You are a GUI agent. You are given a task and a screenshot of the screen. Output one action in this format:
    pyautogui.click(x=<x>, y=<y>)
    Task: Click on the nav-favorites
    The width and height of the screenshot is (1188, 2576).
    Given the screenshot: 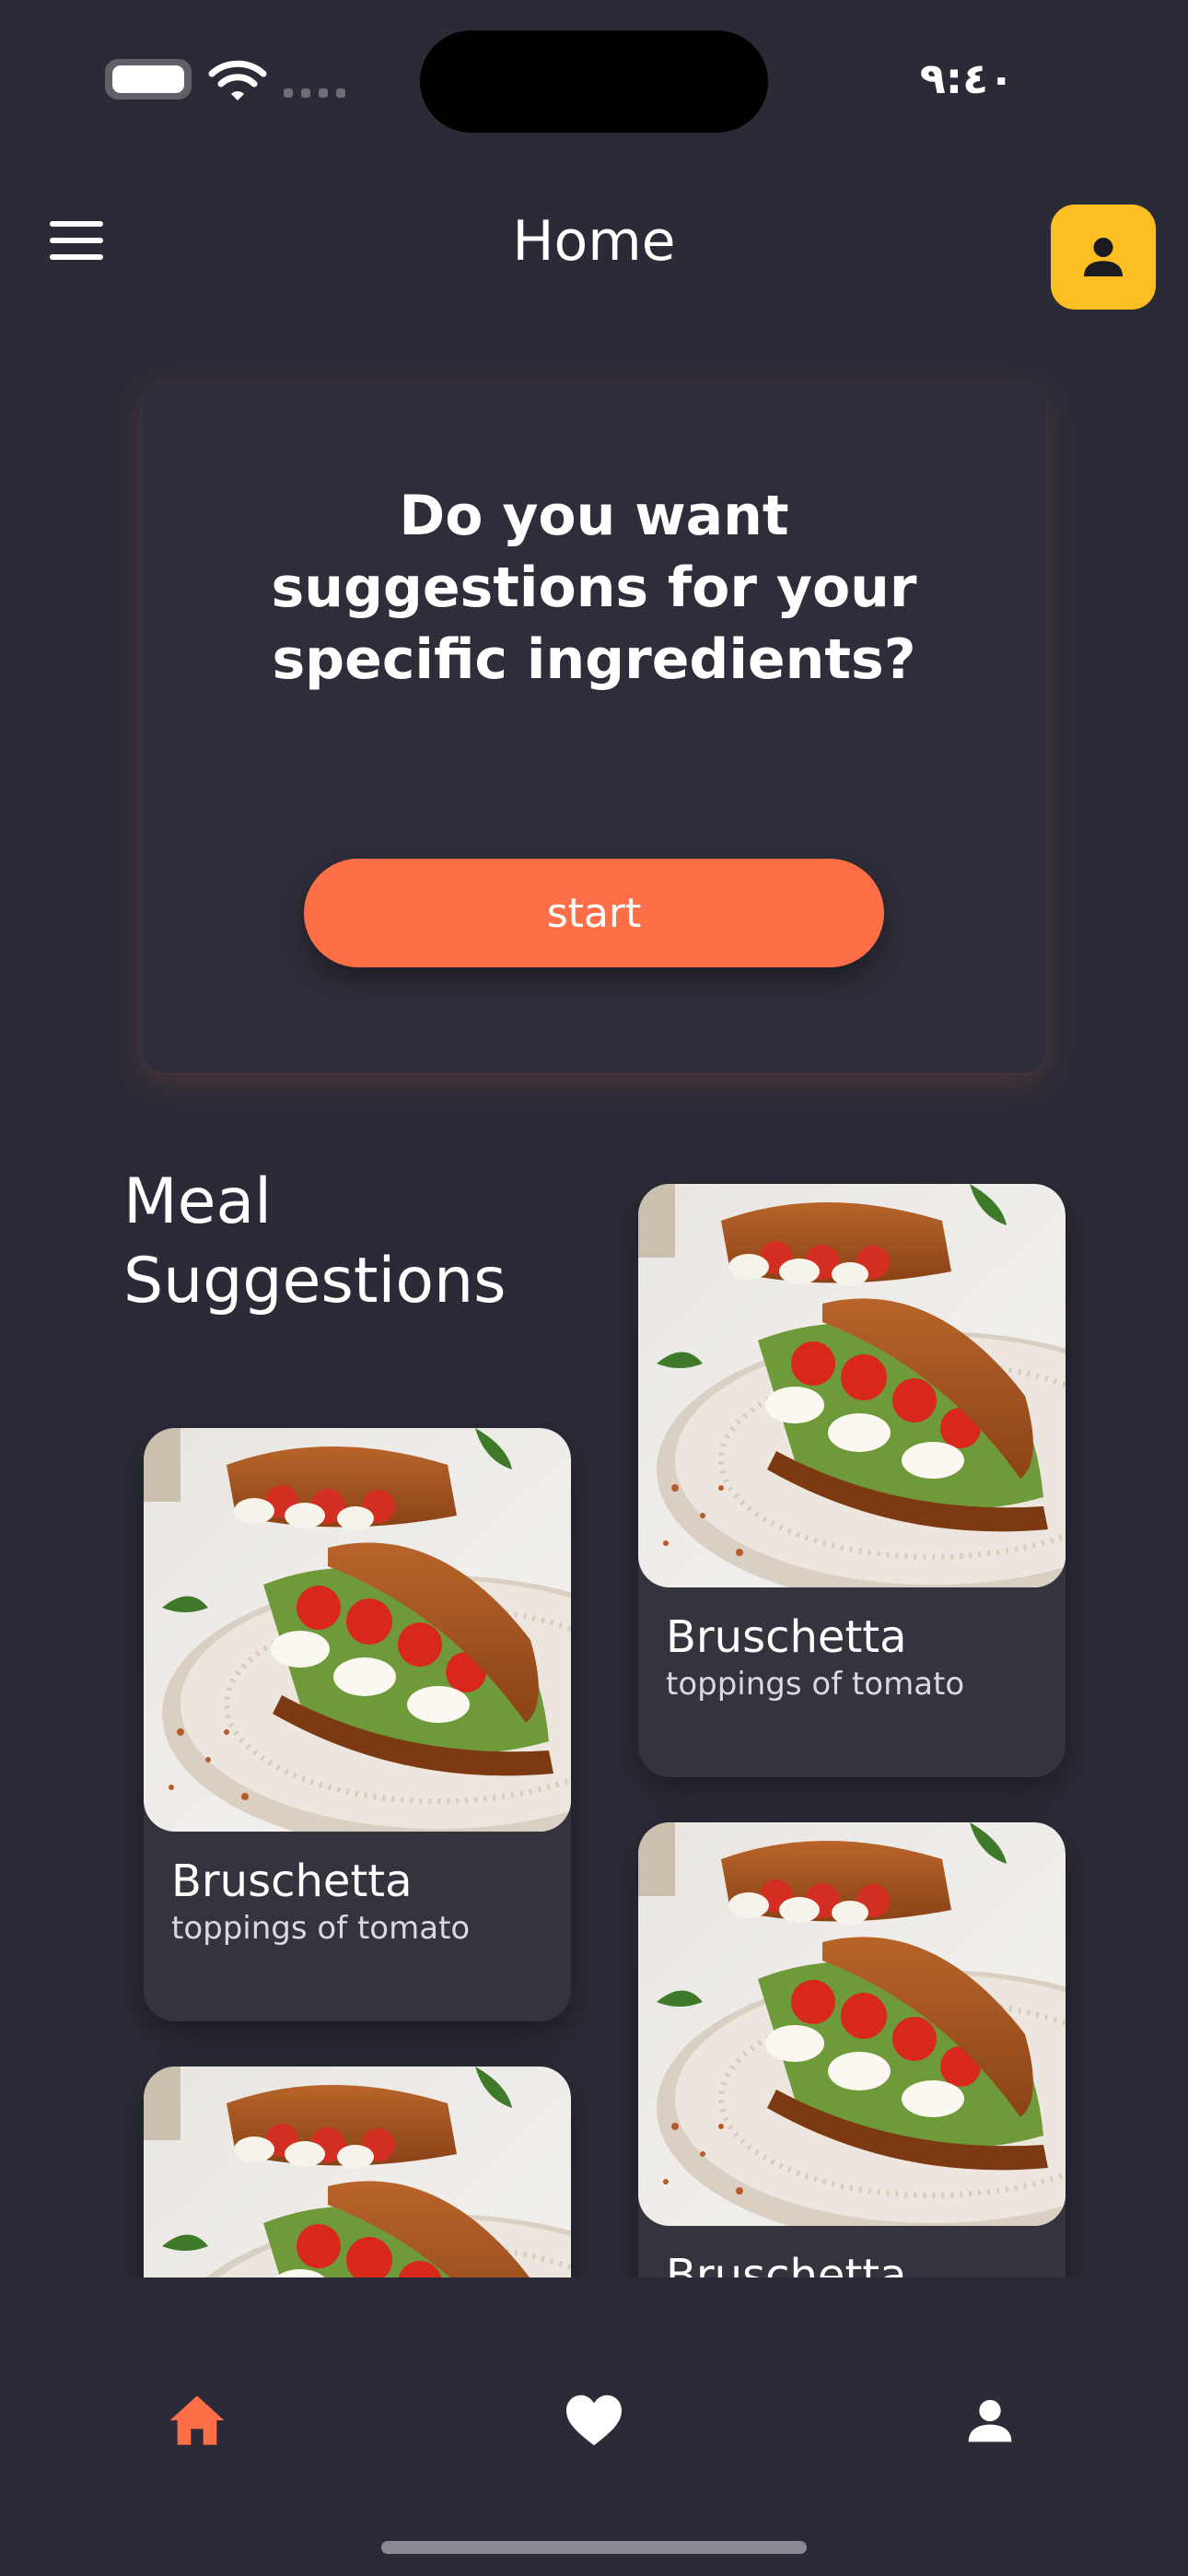 What is the action you would take?
    pyautogui.click(x=594, y=2420)
    